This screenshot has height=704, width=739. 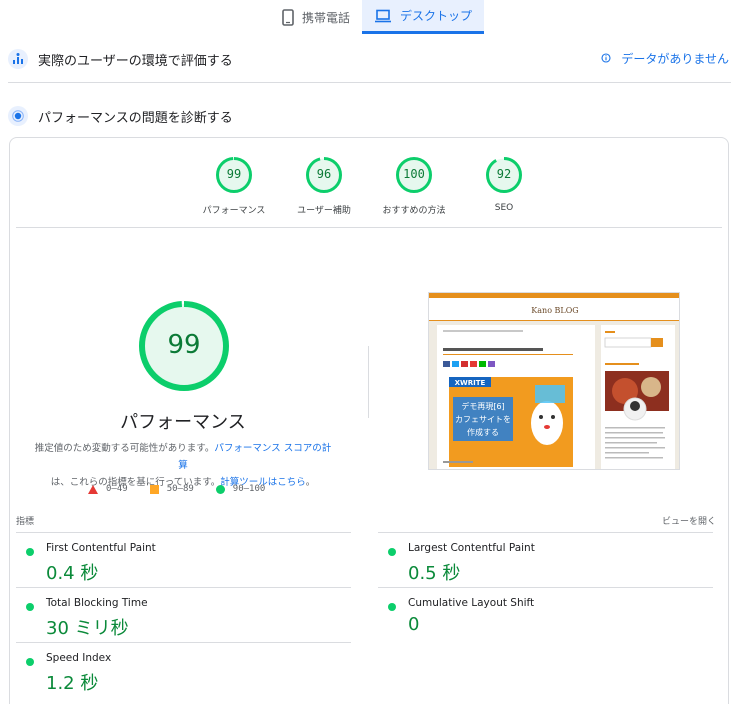 What do you see at coordinates (383, 16) in the screenshot?
I see `laptop-icon` at bounding box center [383, 16].